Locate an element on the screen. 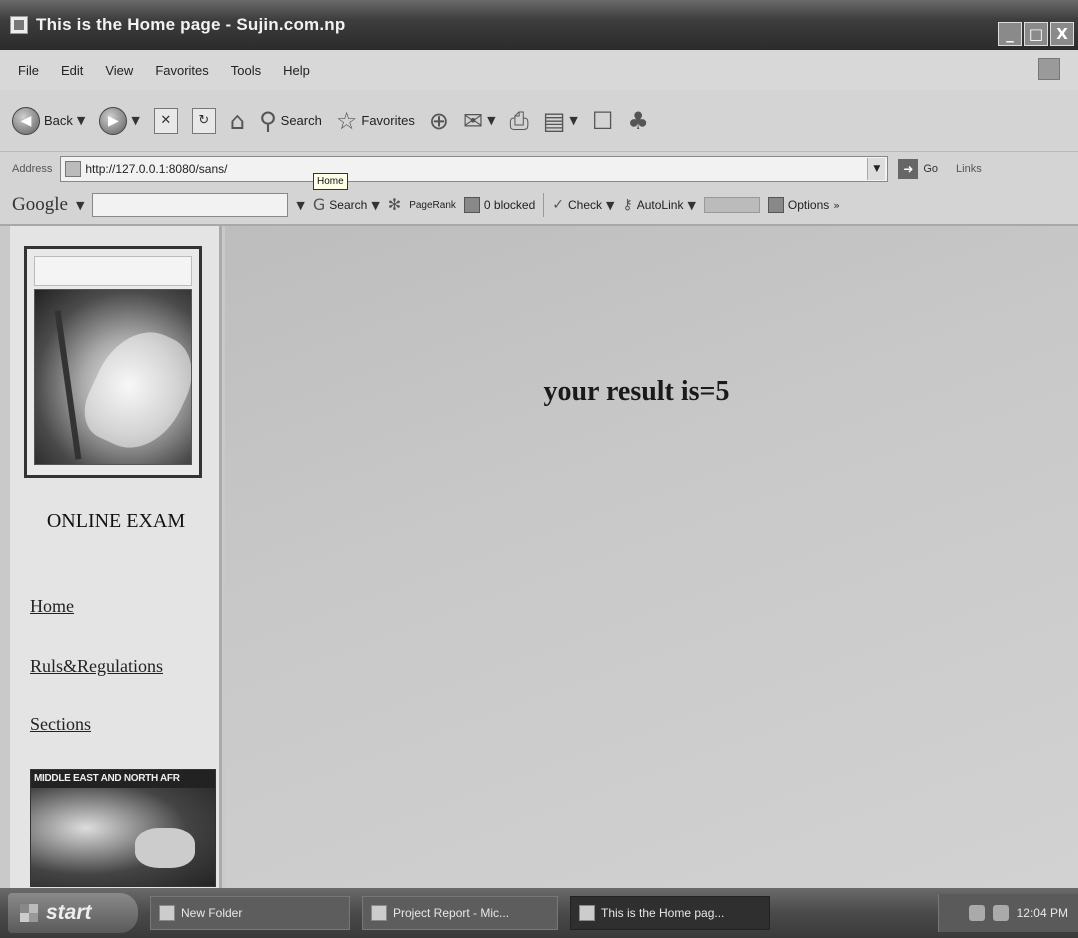 Image resolution: width=1078 pixels, height=938 pixels. edit-button: ▤ ▼ is located at coordinates (560, 121).